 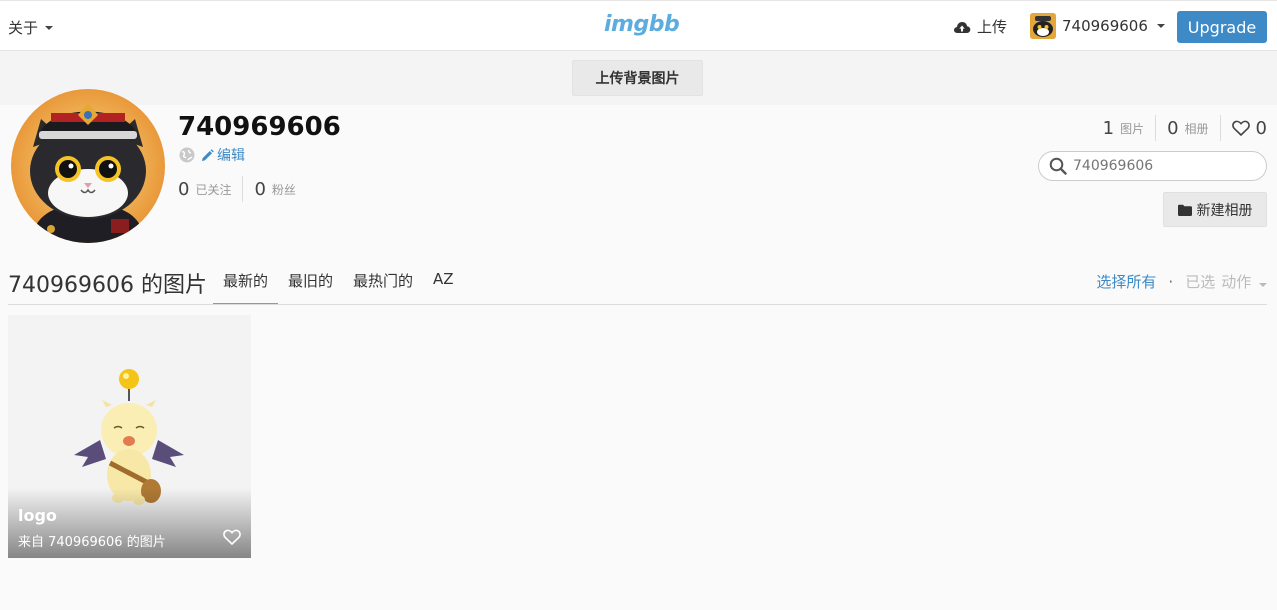 I want to click on profile-username: 740969606, so click(x=259, y=127).